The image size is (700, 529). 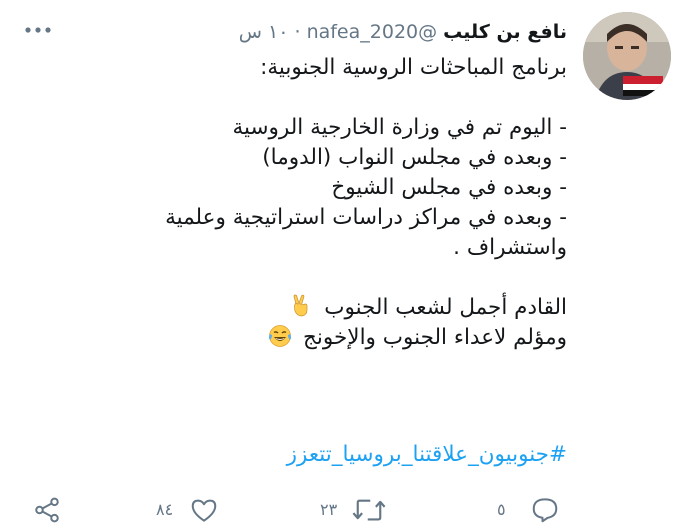 I want to click on tweet-line-with-emoji: ومؤلم لاعداء الجنوب والإخونج, so click(x=352, y=338).